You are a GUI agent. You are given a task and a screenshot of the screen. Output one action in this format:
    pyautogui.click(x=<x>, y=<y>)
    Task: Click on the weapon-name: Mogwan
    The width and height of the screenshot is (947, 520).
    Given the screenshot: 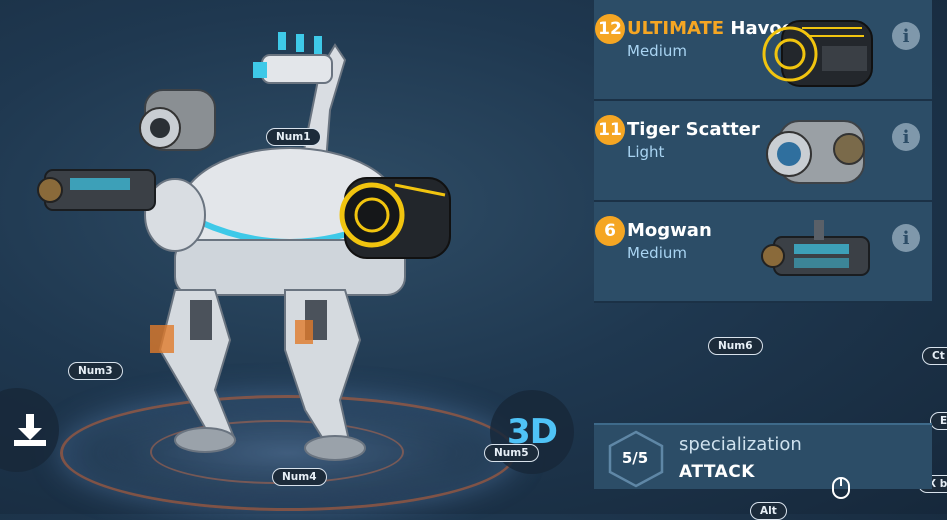 What is the action you would take?
    pyautogui.click(x=669, y=230)
    